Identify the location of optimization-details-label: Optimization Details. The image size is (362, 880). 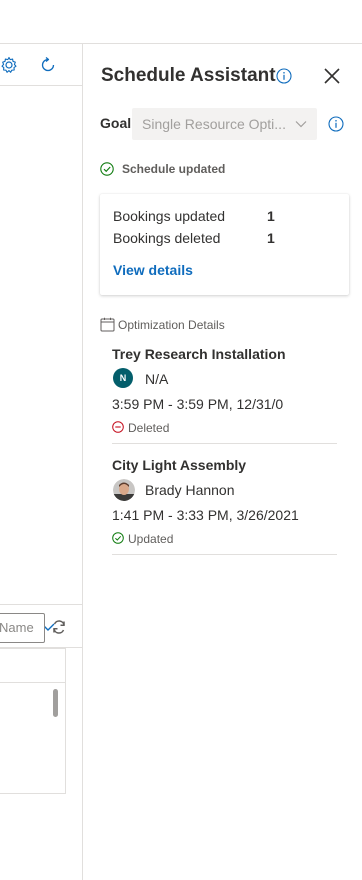
(171, 325).